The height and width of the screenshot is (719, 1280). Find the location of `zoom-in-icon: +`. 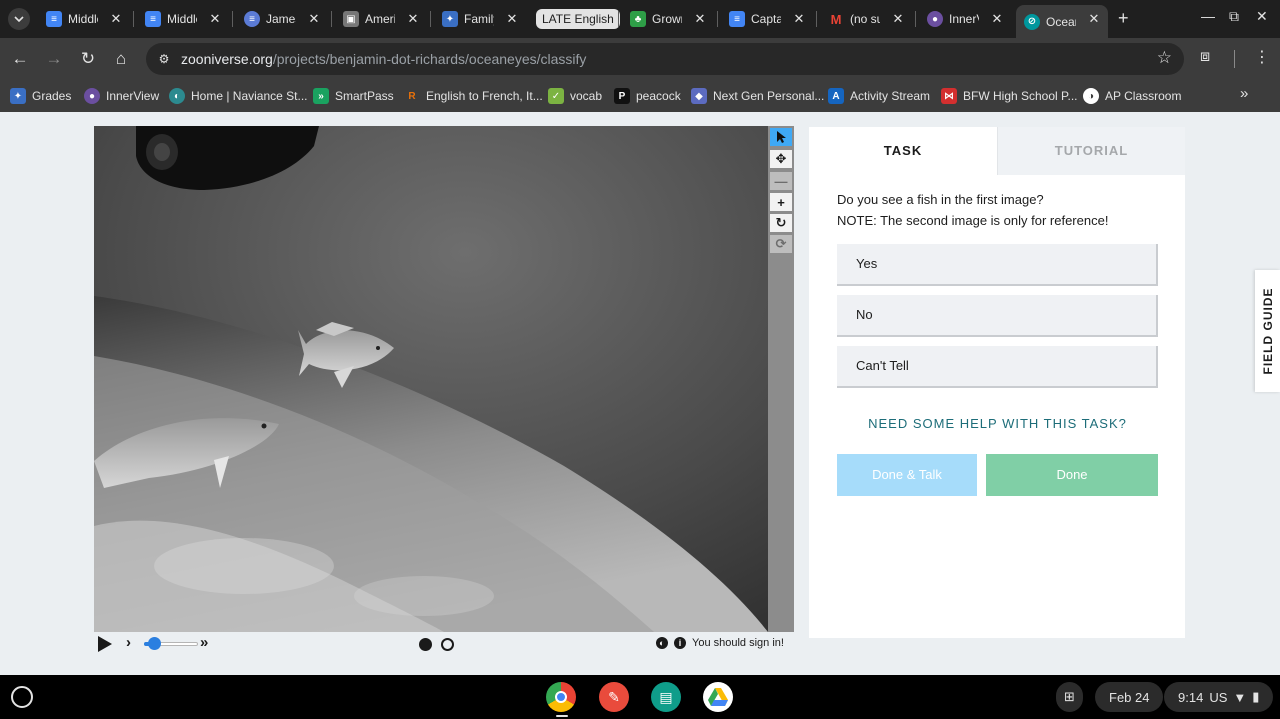

zoom-in-icon: + is located at coordinates (781, 202).